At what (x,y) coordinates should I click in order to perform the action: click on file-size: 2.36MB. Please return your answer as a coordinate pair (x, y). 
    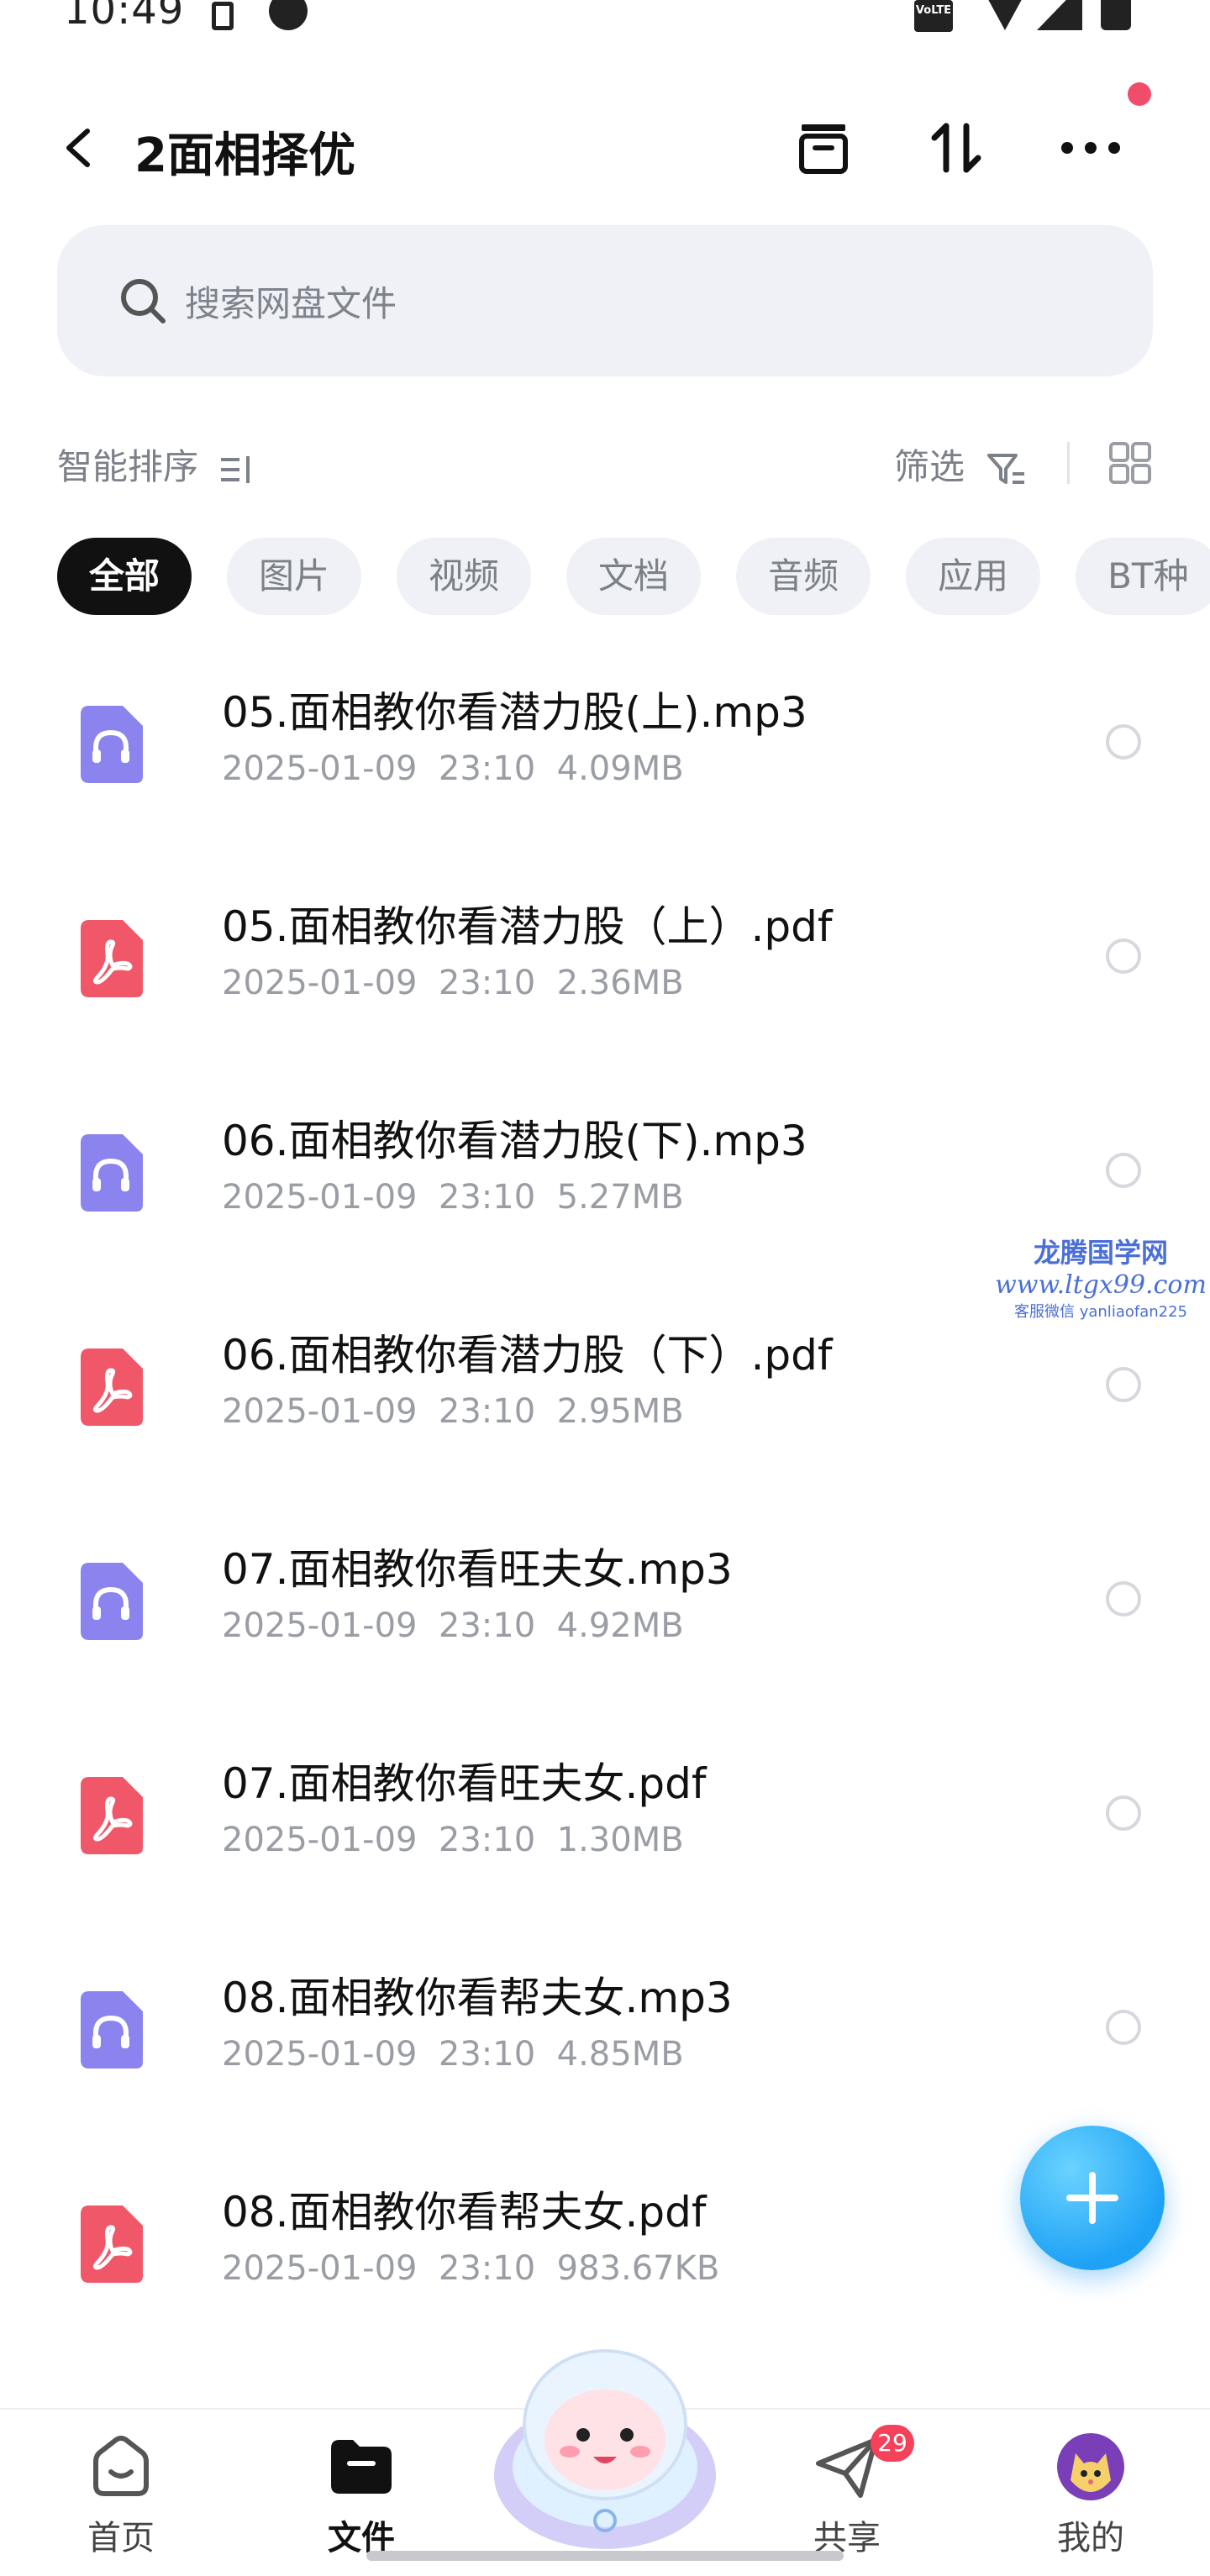
    Looking at the image, I should click on (620, 983).